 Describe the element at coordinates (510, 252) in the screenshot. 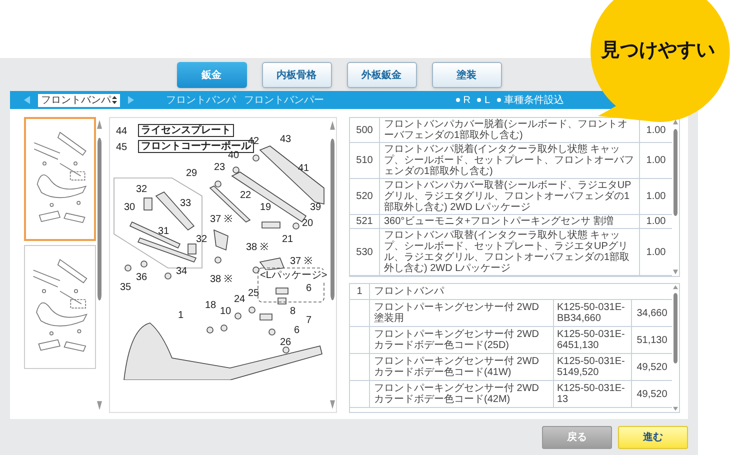

I see `table-cell: フロントバンパ取替(インタクーラ取外し状態 キャップ、シールボード、セットプレート、ラジエタUPグリル、ラジエタグリル、フロントオーバフェンダの1部取外し含む) 2WD Lパッケージ` at that location.